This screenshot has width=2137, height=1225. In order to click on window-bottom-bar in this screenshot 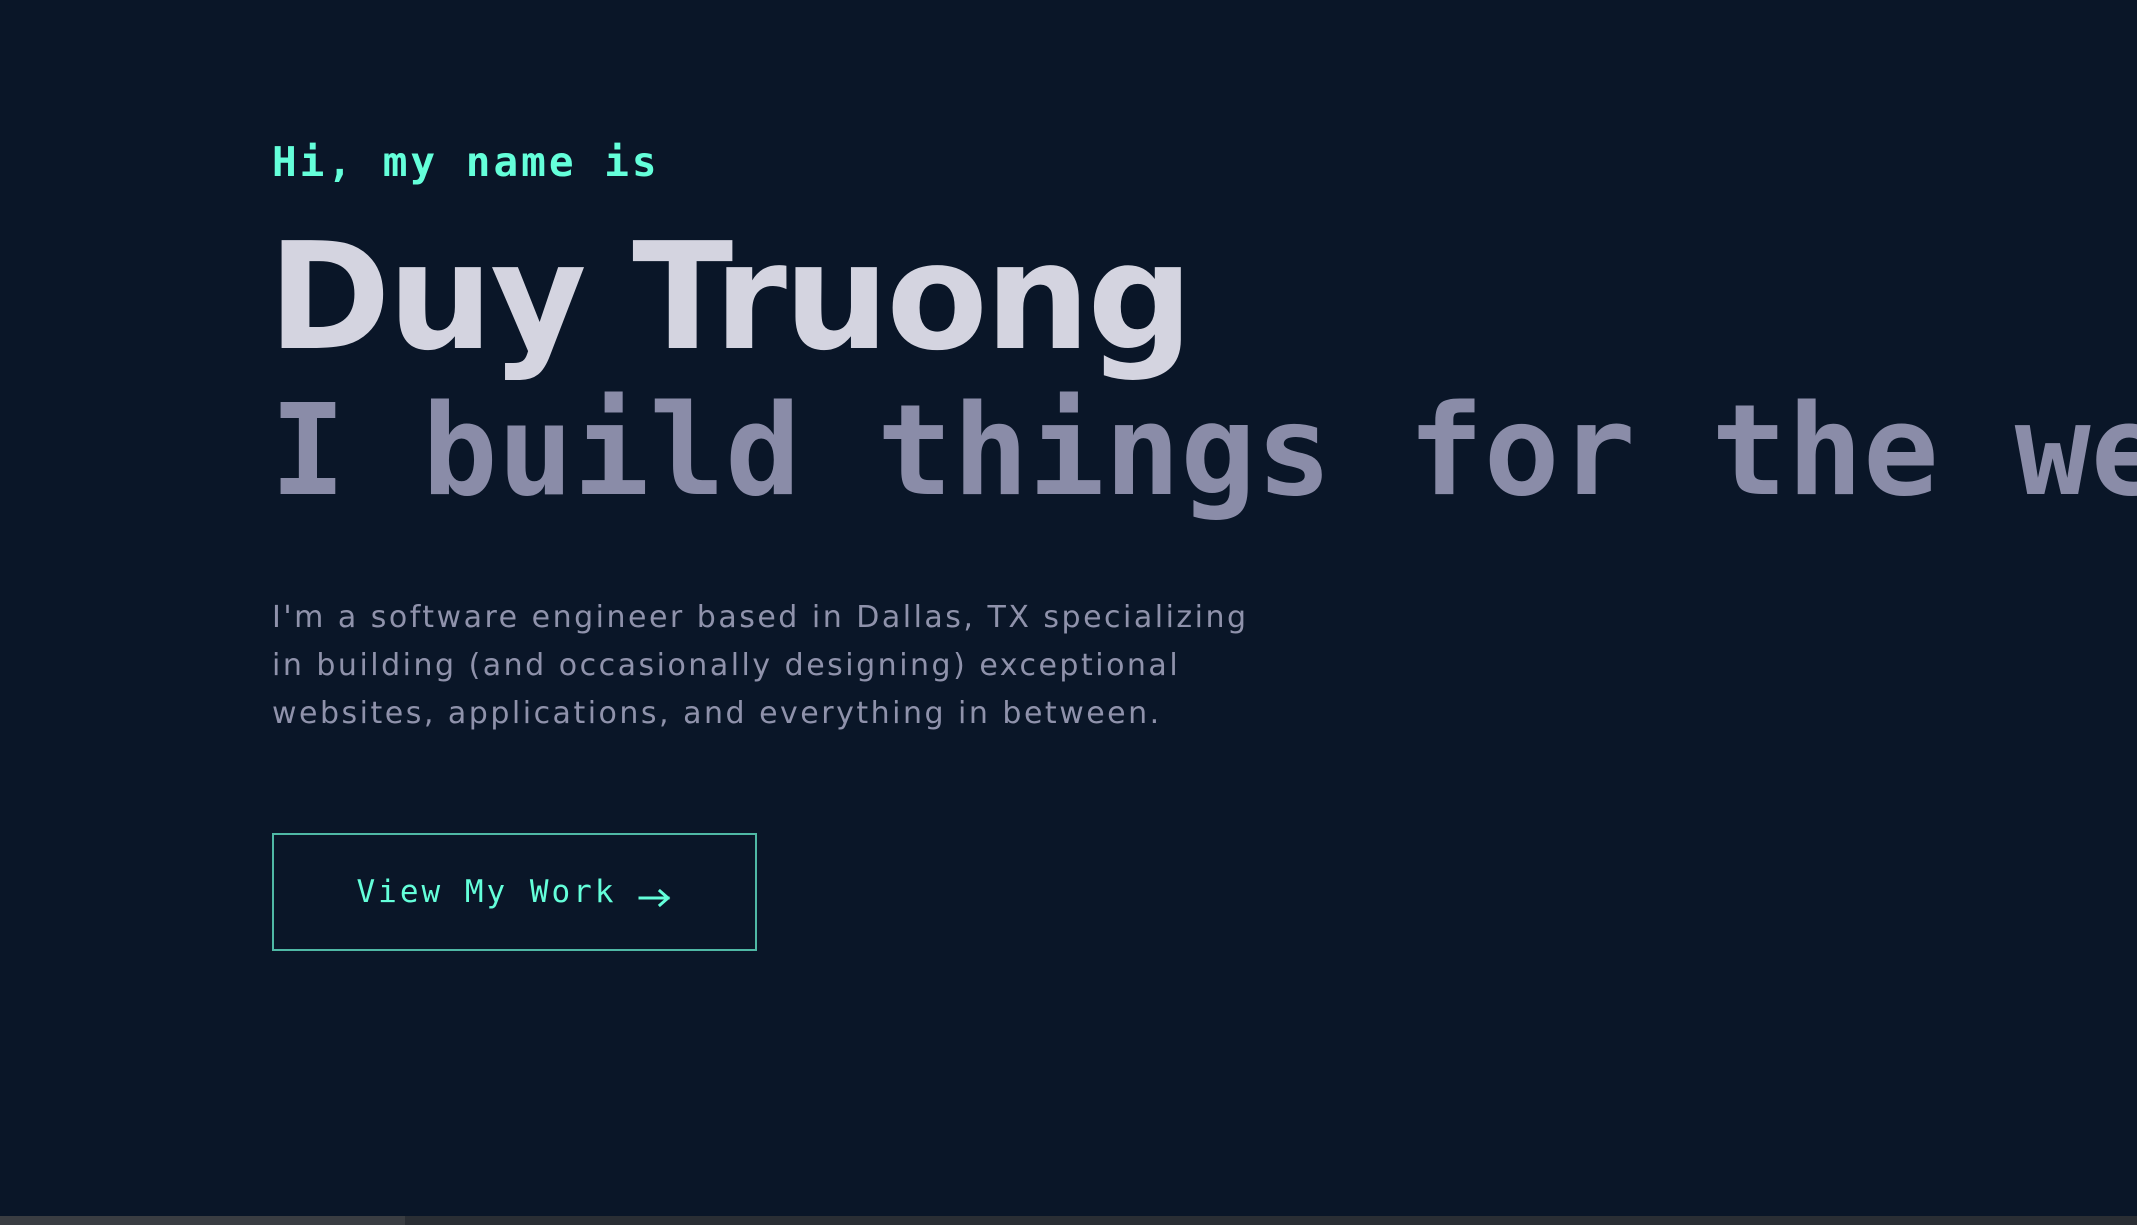, I will do `click(1068, 1220)`.